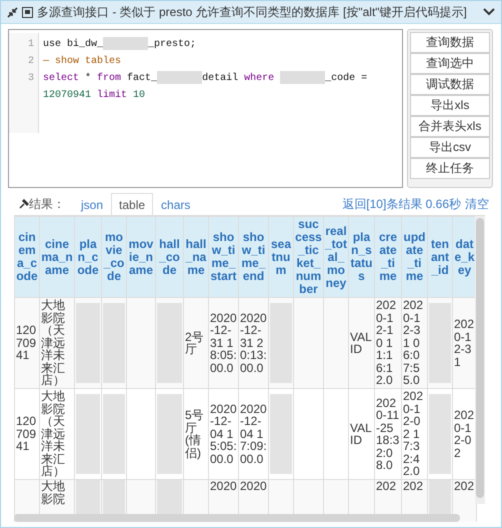 The width and height of the screenshot is (502, 528). I want to click on action-button: 合并表头xls, so click(450, 126).